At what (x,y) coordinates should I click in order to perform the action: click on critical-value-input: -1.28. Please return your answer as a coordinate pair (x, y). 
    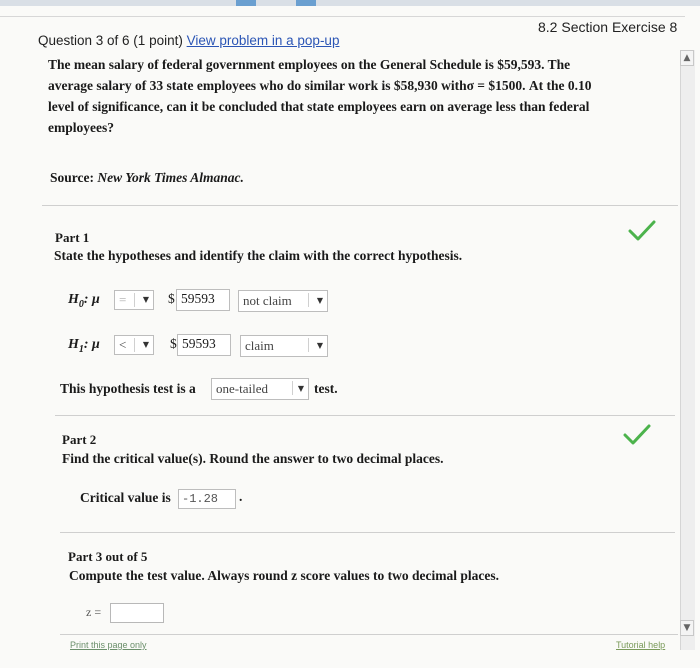
    Looking at the image, I should click on (207, 499).